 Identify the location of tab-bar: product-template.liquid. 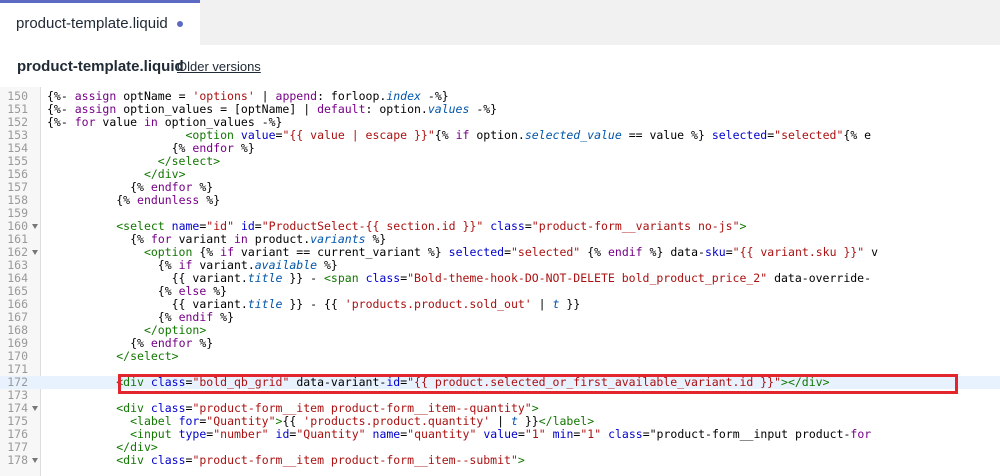
(500, 22).